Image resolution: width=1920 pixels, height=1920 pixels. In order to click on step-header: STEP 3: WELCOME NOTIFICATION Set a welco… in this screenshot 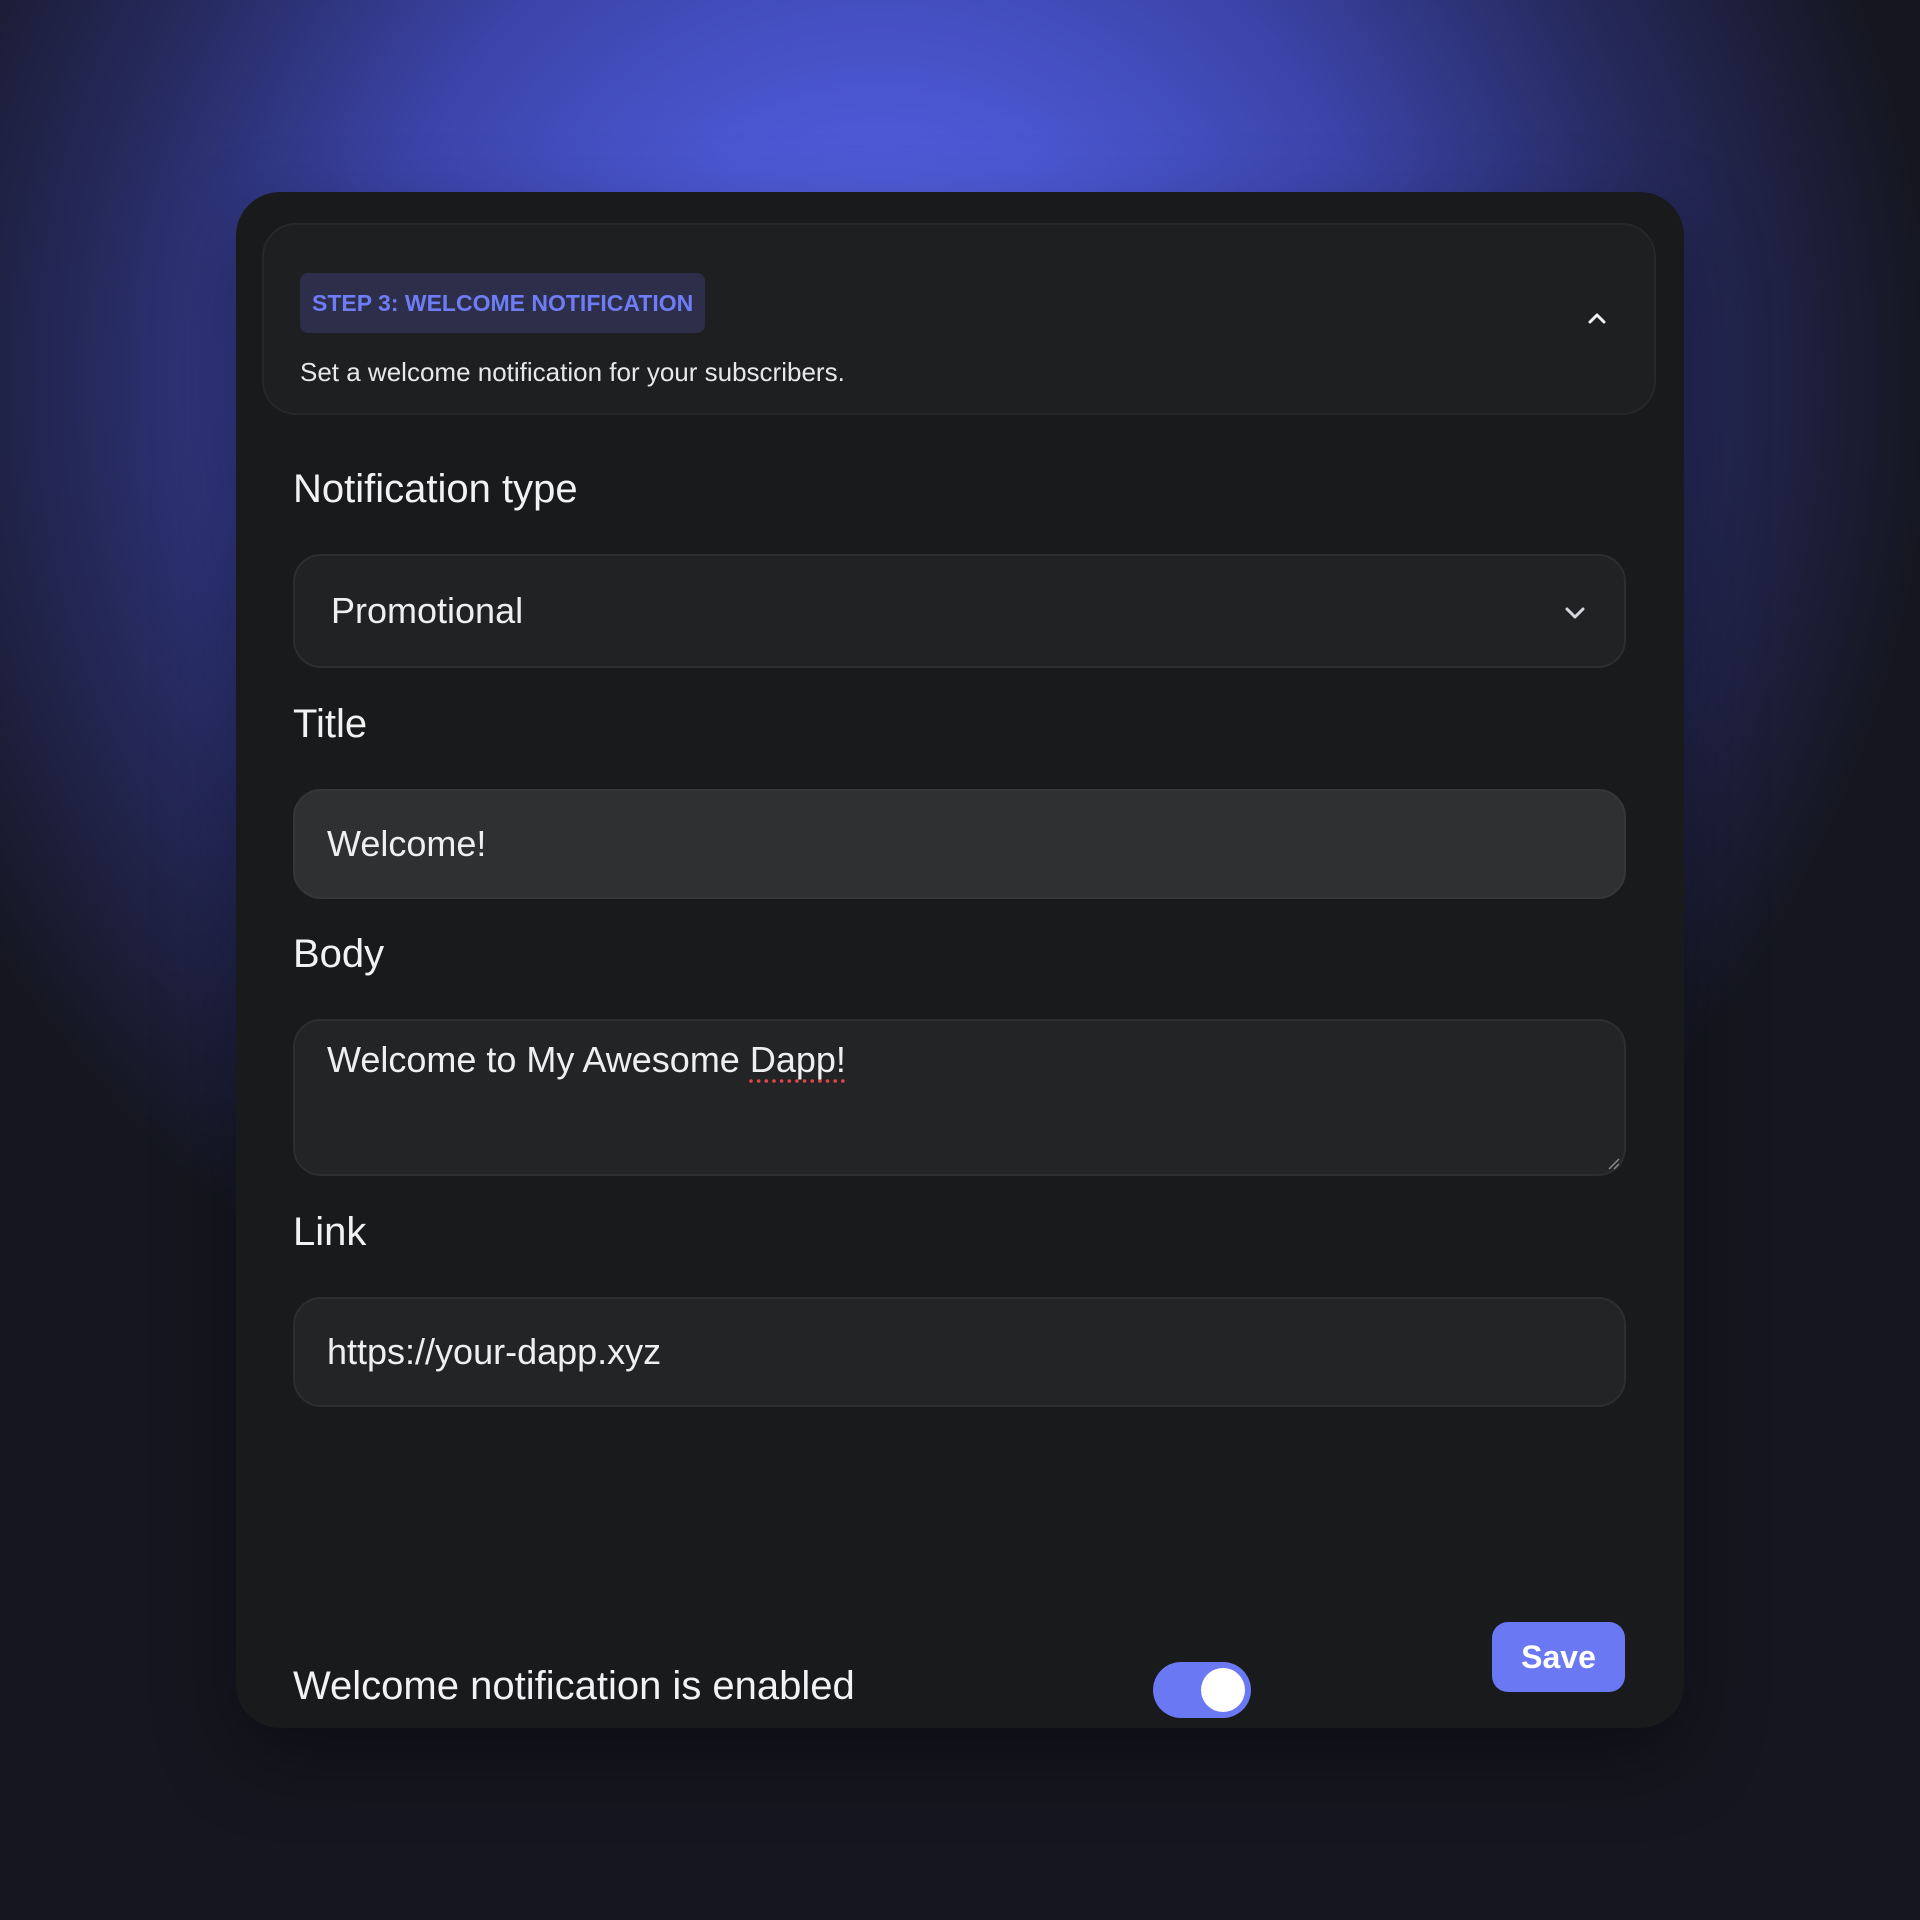, I will do `click(959, 319)`.